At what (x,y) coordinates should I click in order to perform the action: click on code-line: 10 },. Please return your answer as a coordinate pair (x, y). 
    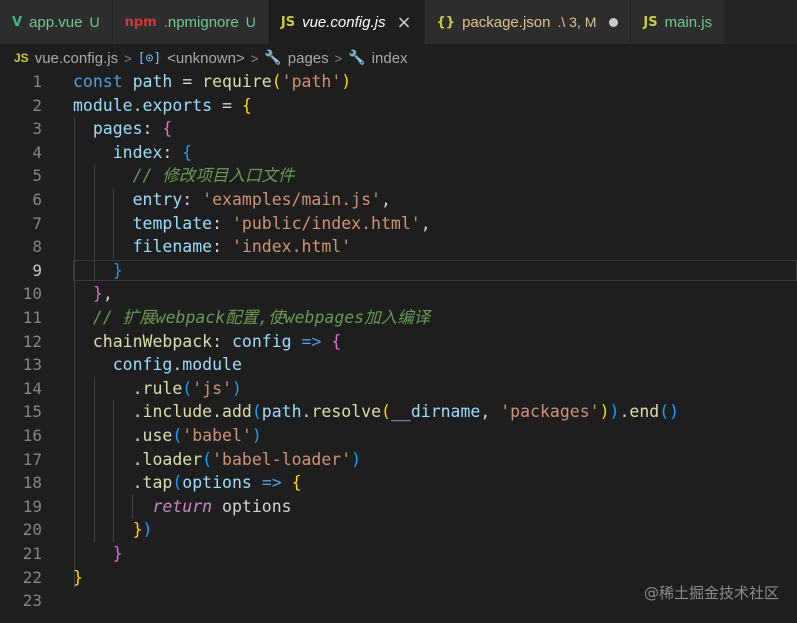
    Looking at the image, I should click on (398, 294).